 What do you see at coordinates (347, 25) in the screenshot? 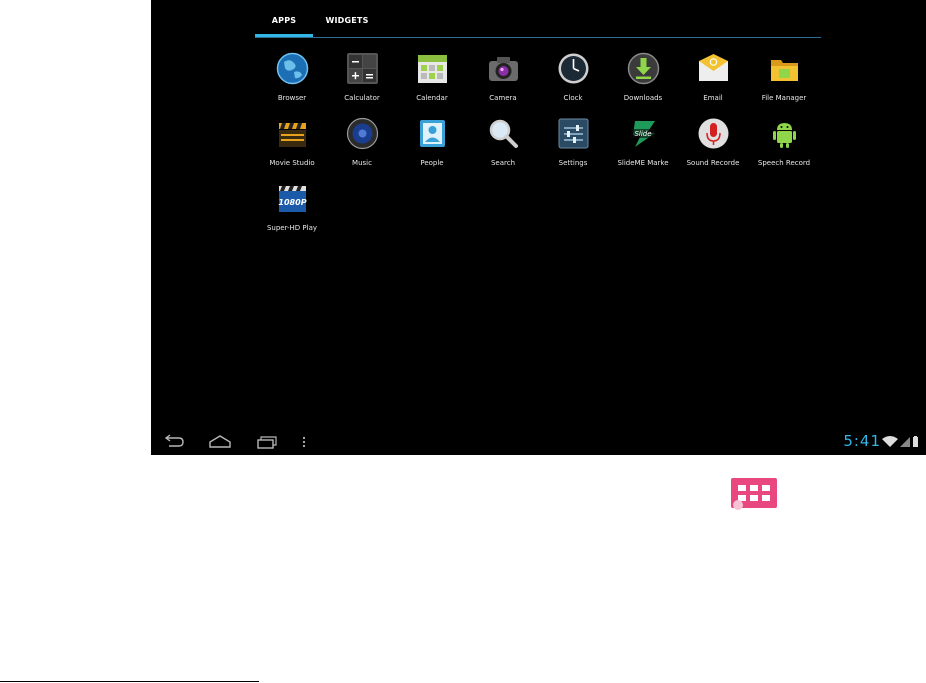
I see `tab-widgets: WIDGETS` at bounding box center [347, 25].